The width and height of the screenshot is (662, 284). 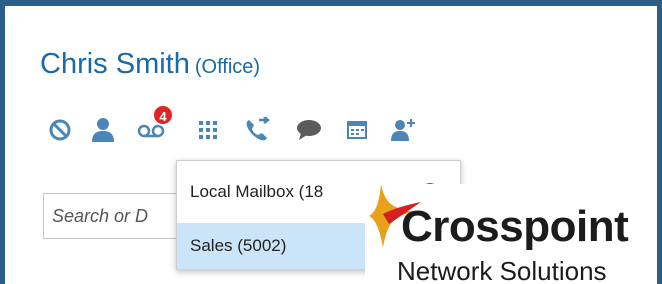 I want to click on voicemail-count-badge: 4, so click(x=163, y=115).